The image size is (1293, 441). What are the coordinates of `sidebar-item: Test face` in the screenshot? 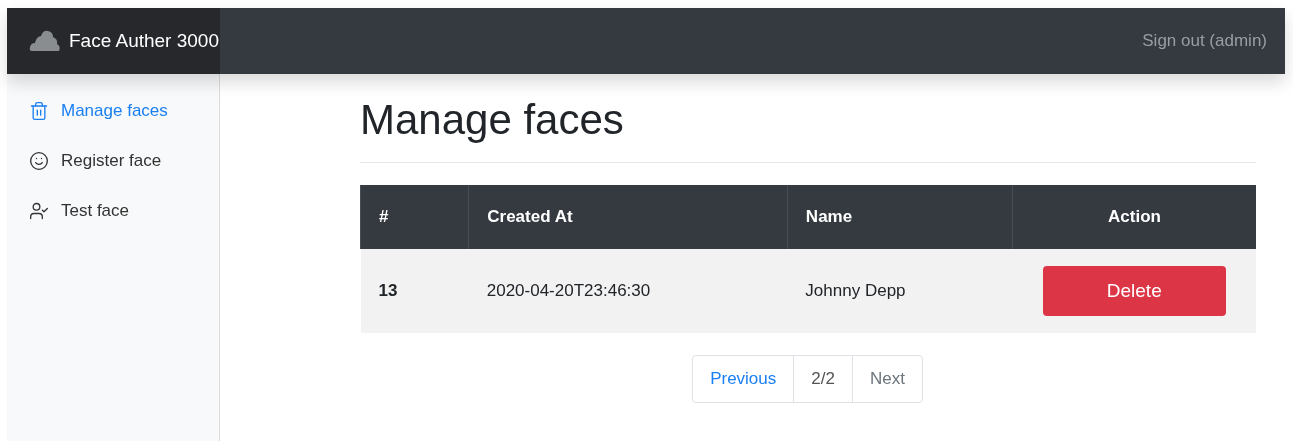 It's located at (113, 211).